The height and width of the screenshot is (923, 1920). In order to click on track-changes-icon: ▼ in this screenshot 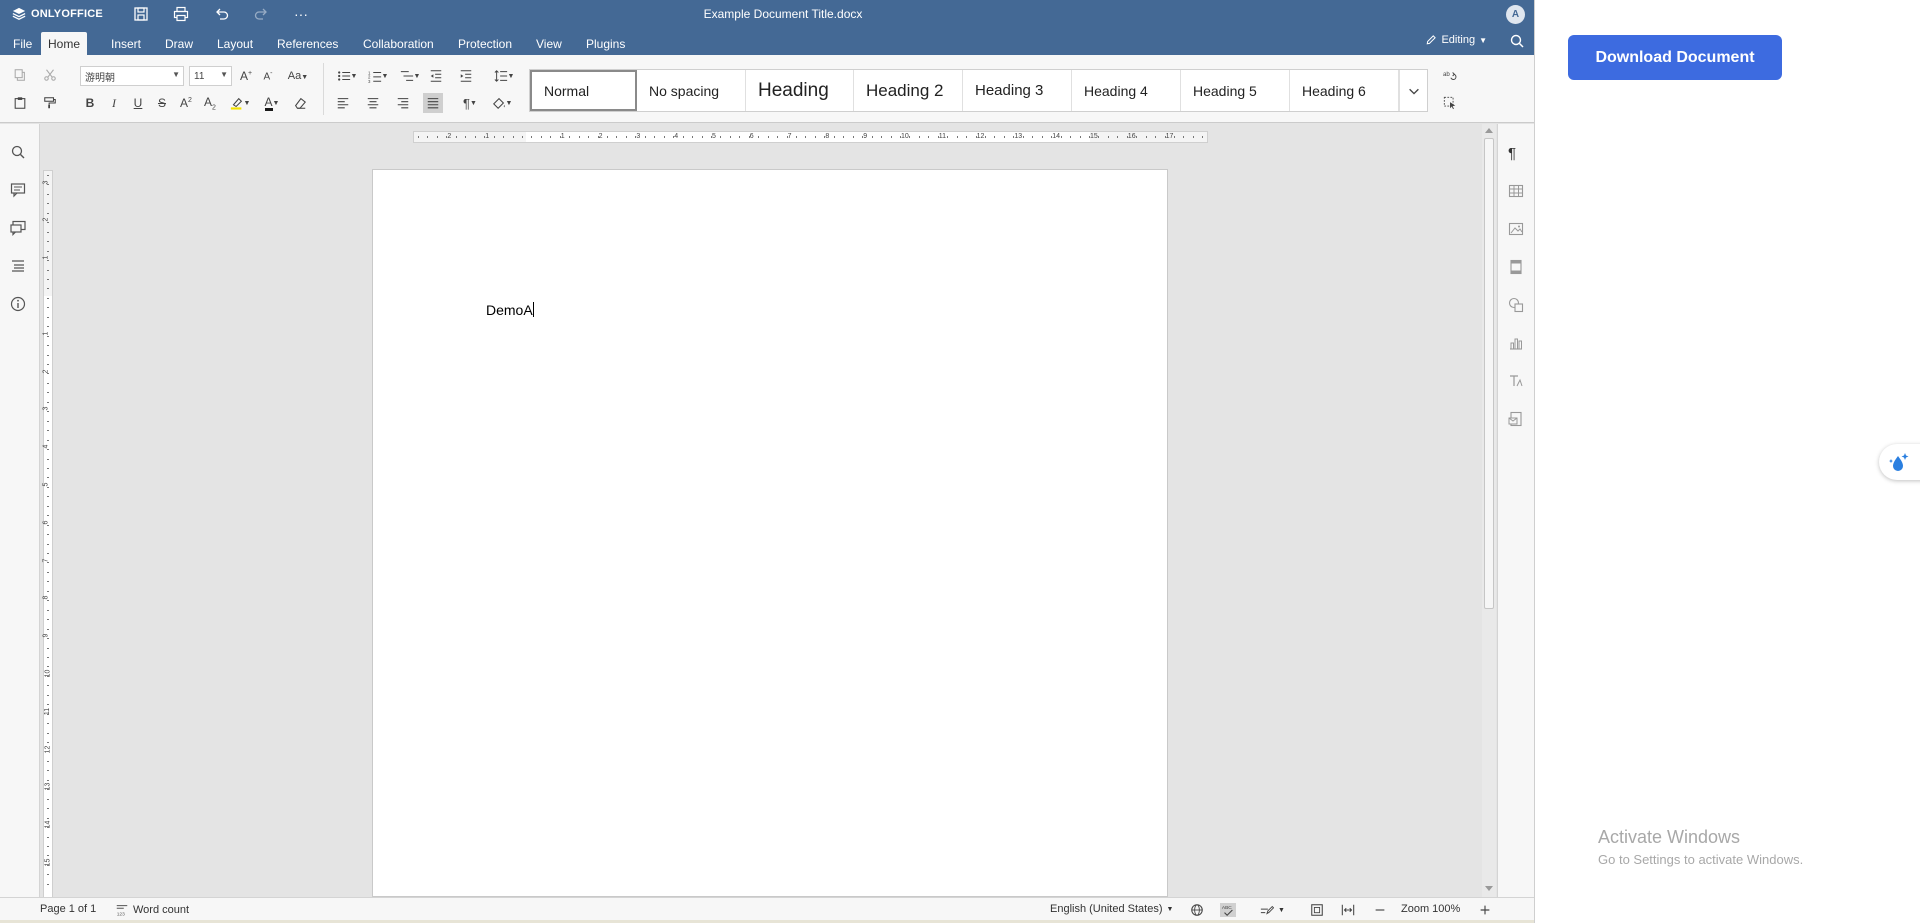, I will do `click(1272, 910)`.